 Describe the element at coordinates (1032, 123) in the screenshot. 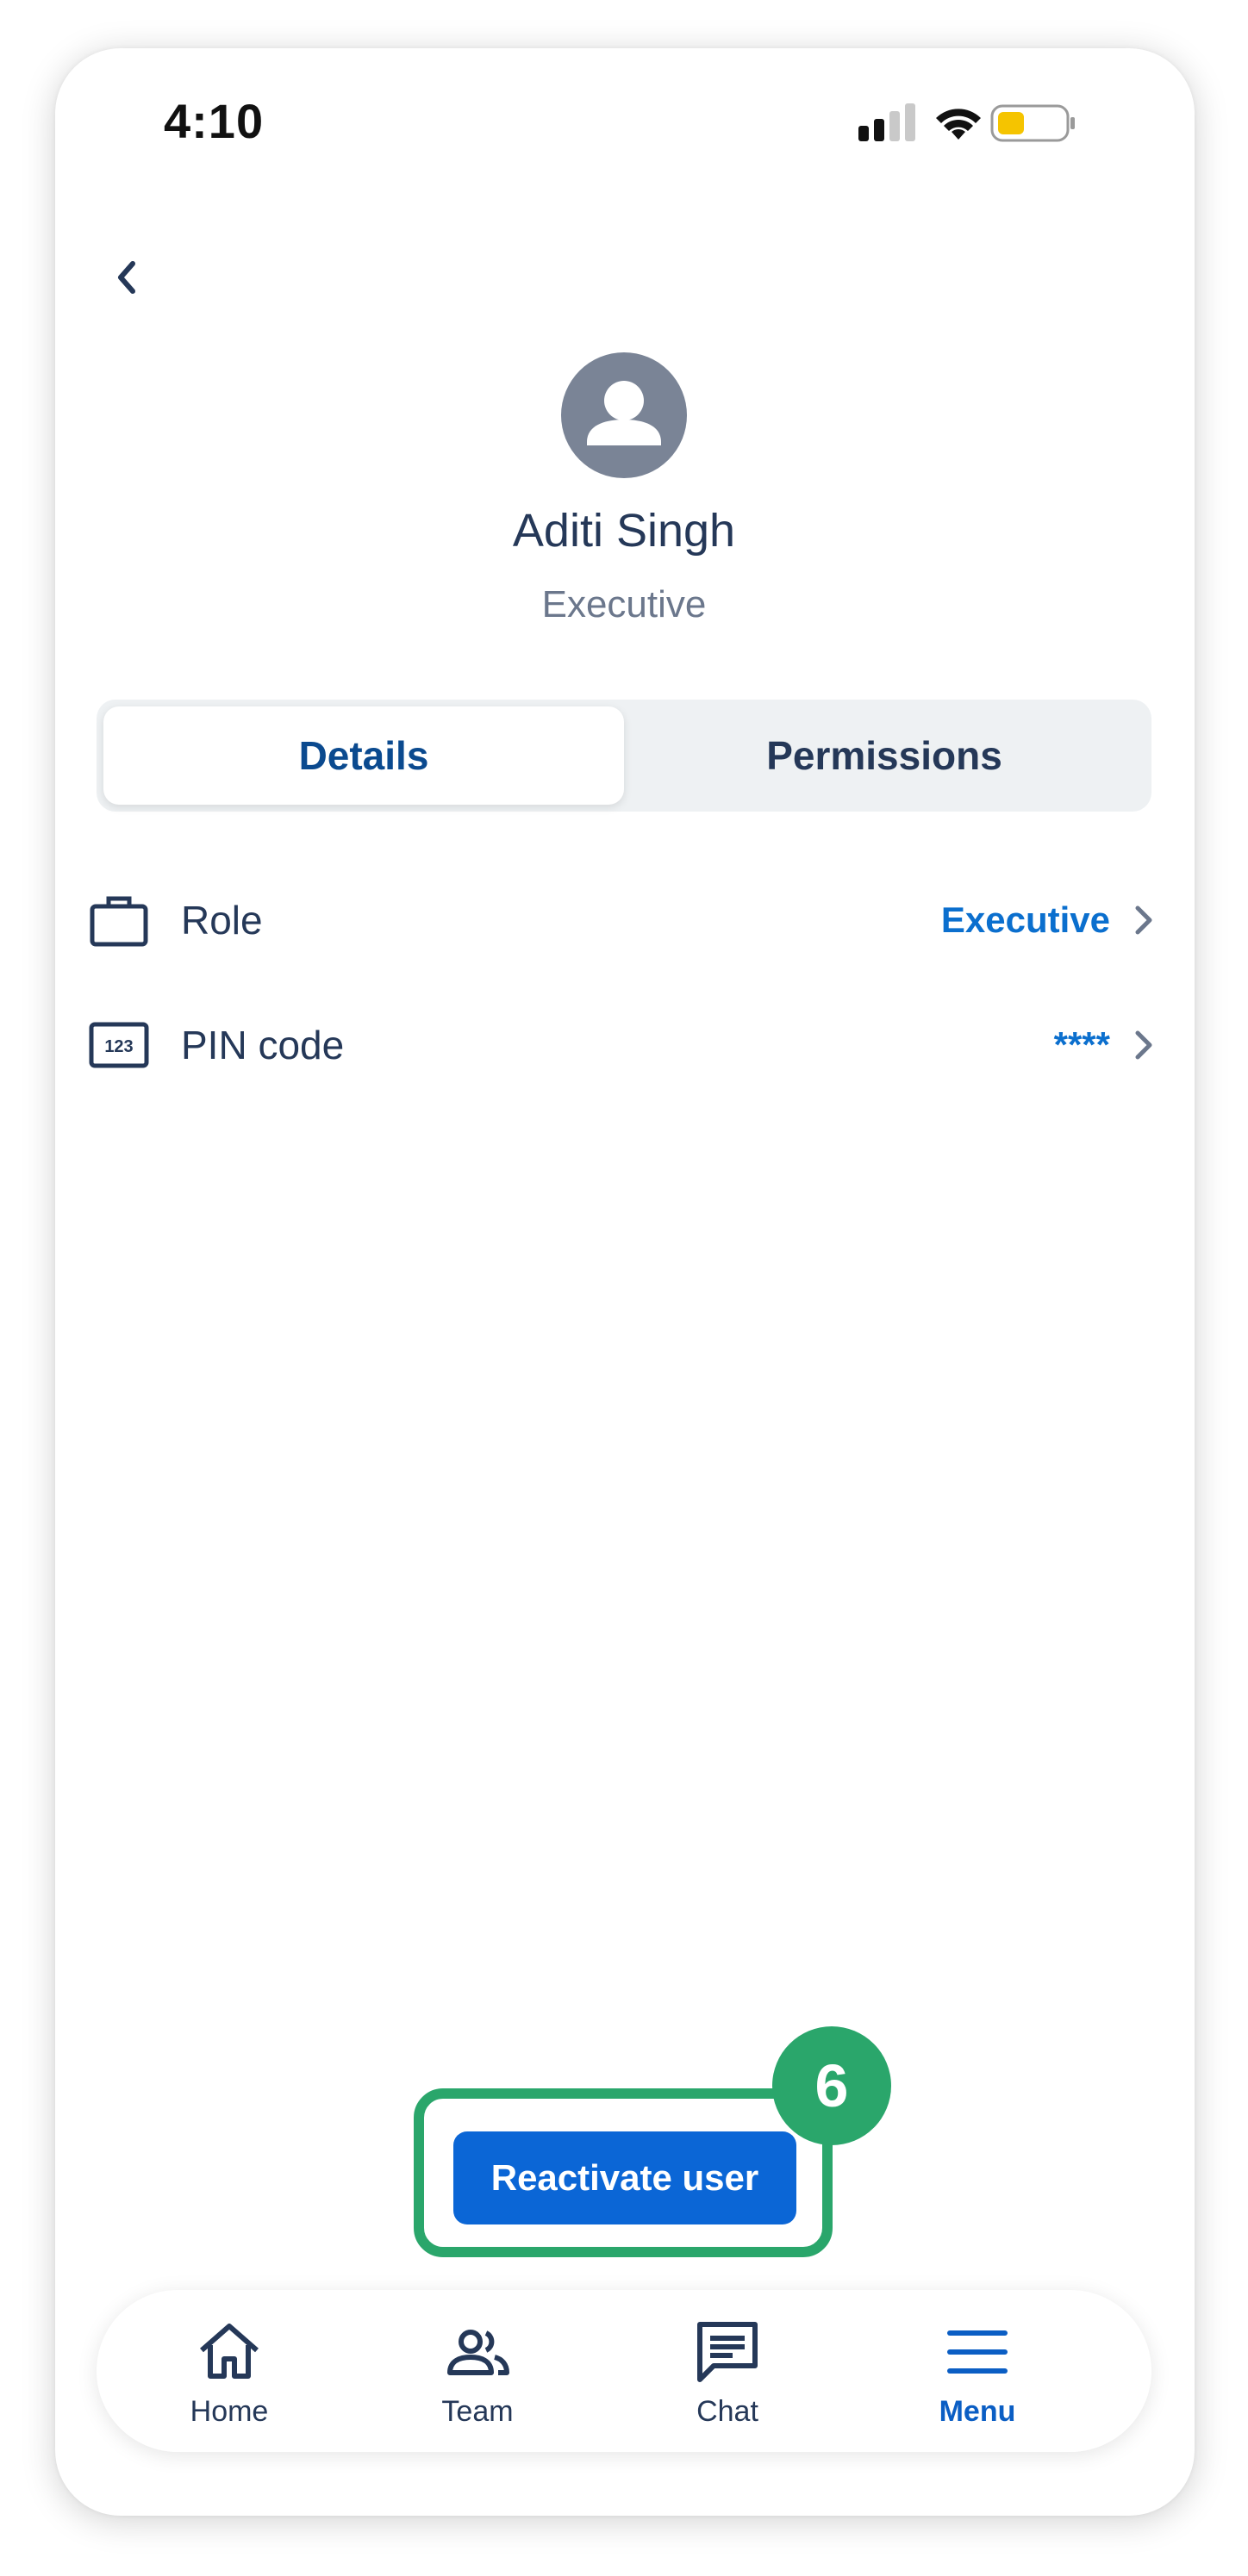

I see `battery-icon` at that location.